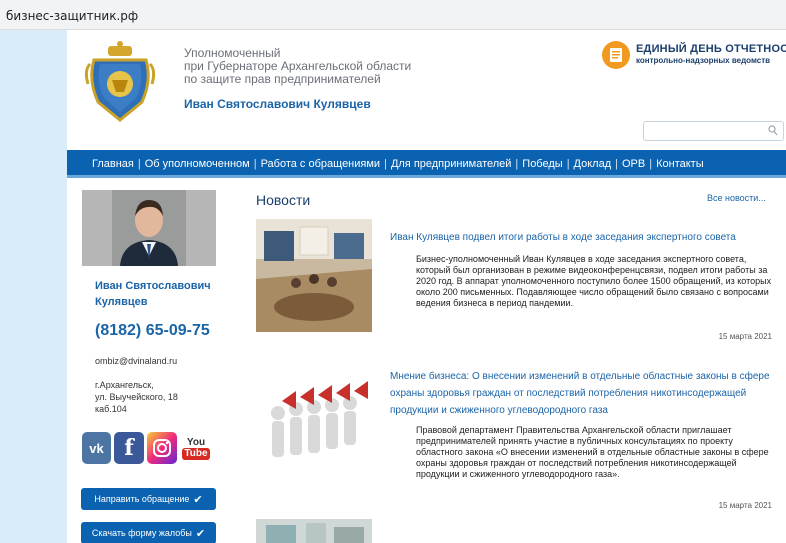  Describe the element at coordinates (713, 131) in the screenshot. I see `search-input` at that location.